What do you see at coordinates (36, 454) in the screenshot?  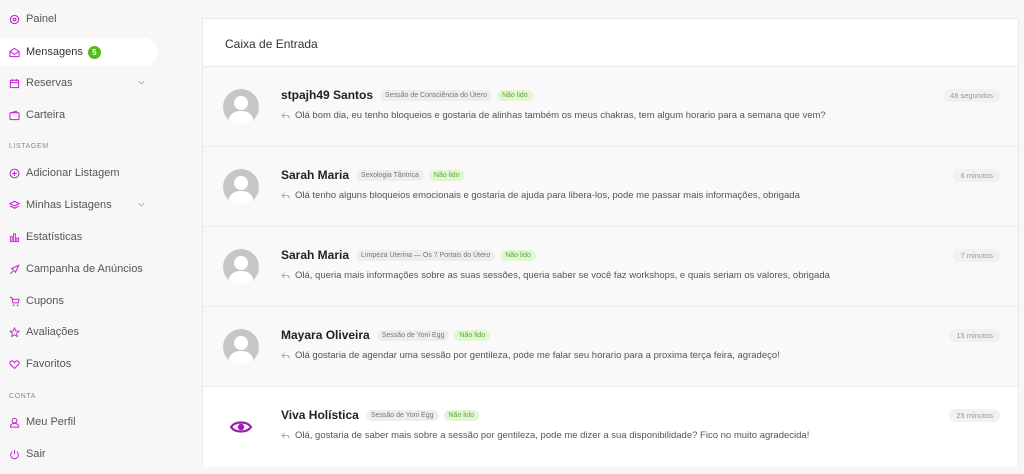 I see `sidebar-item-label: Sair` at bounding box center [36, 454].